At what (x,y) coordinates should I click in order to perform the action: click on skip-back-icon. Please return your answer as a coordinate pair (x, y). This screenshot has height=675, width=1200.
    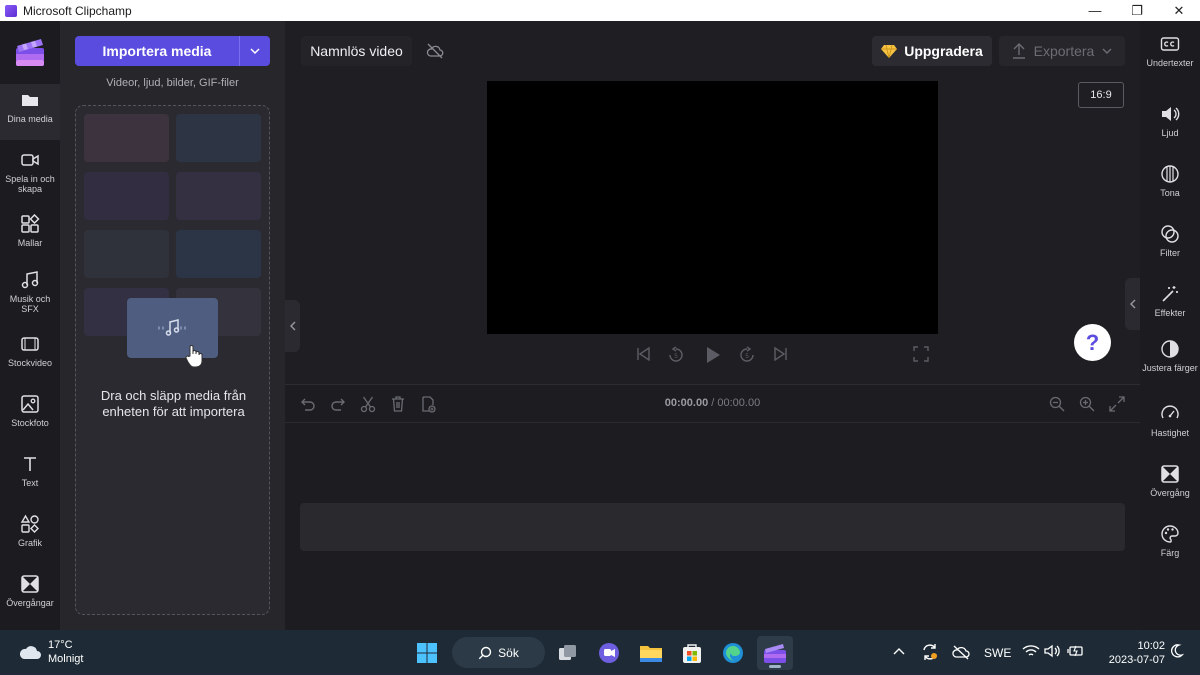
    Looking at the image, I should click on (643, 354).